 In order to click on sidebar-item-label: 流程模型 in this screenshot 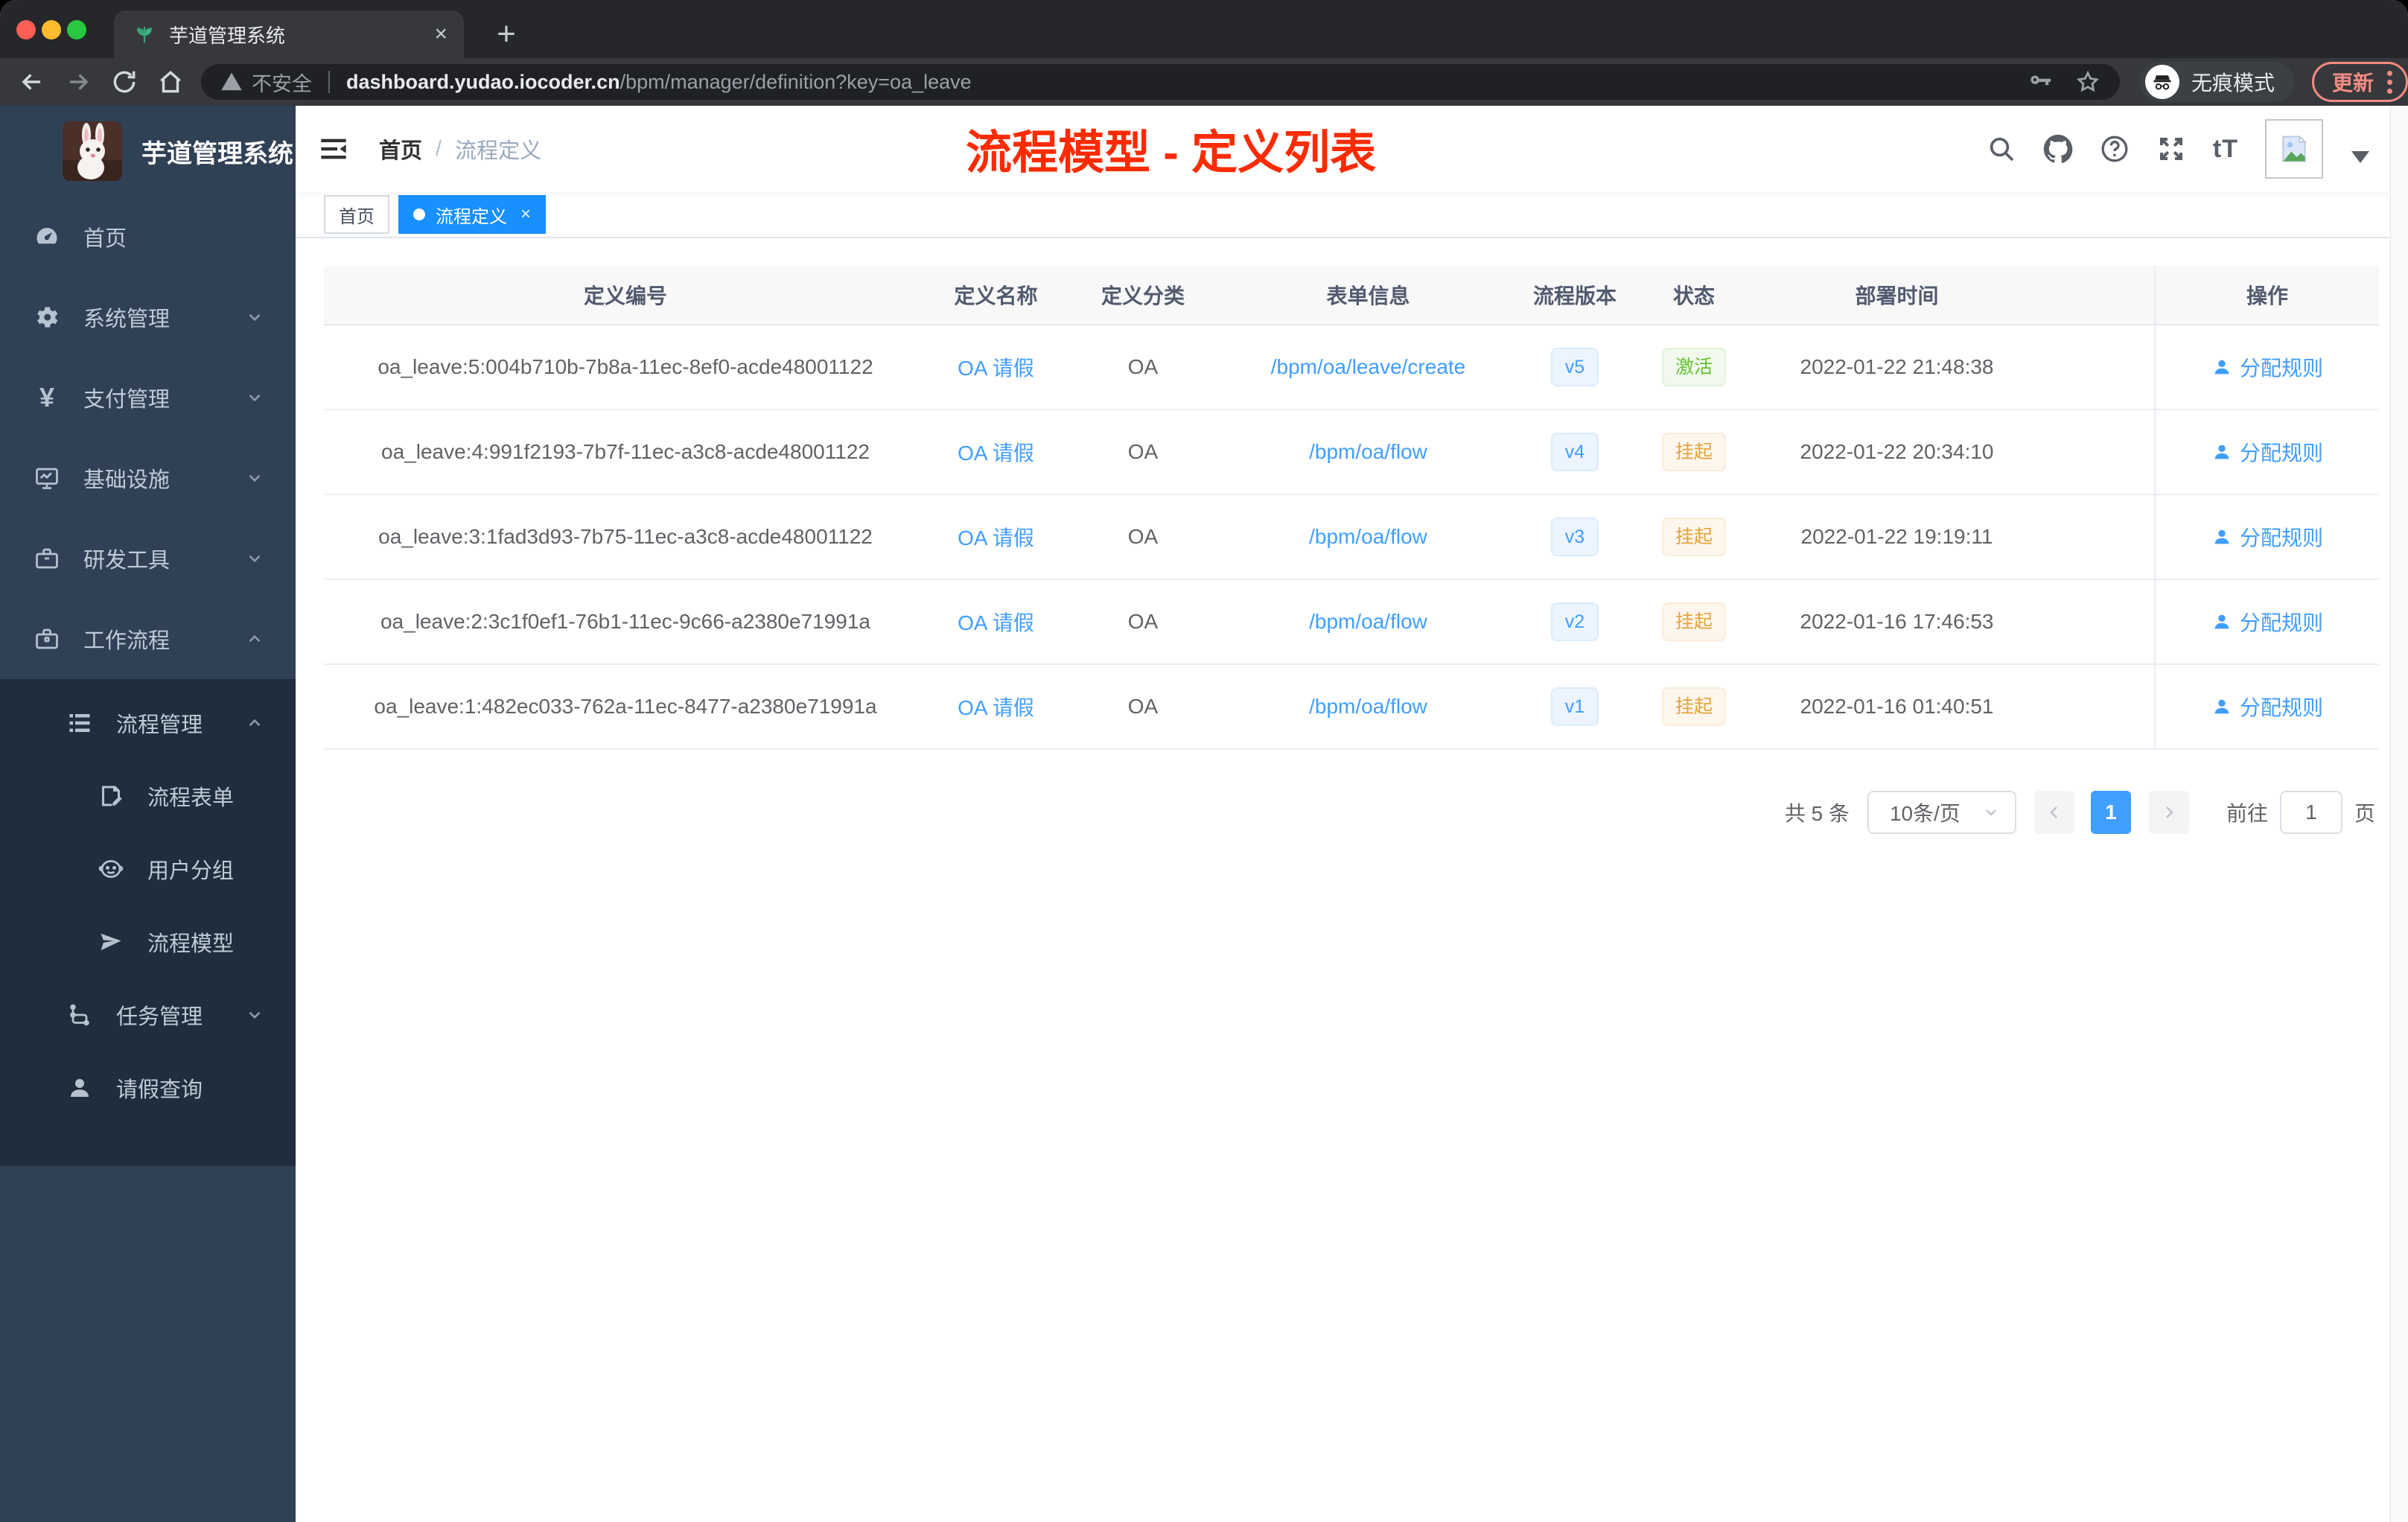, I will do `click(191, 944)`.